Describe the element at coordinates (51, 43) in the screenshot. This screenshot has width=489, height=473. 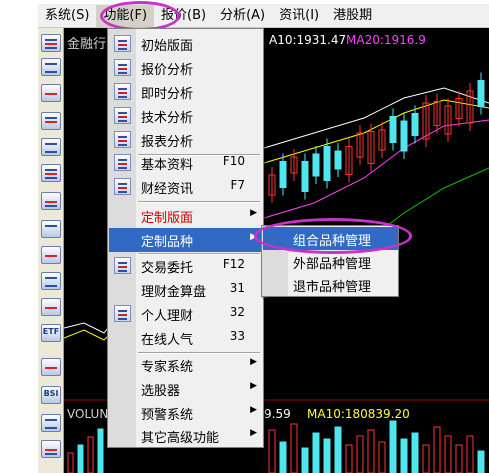
I see `toolbar-quote-icon` at that location.